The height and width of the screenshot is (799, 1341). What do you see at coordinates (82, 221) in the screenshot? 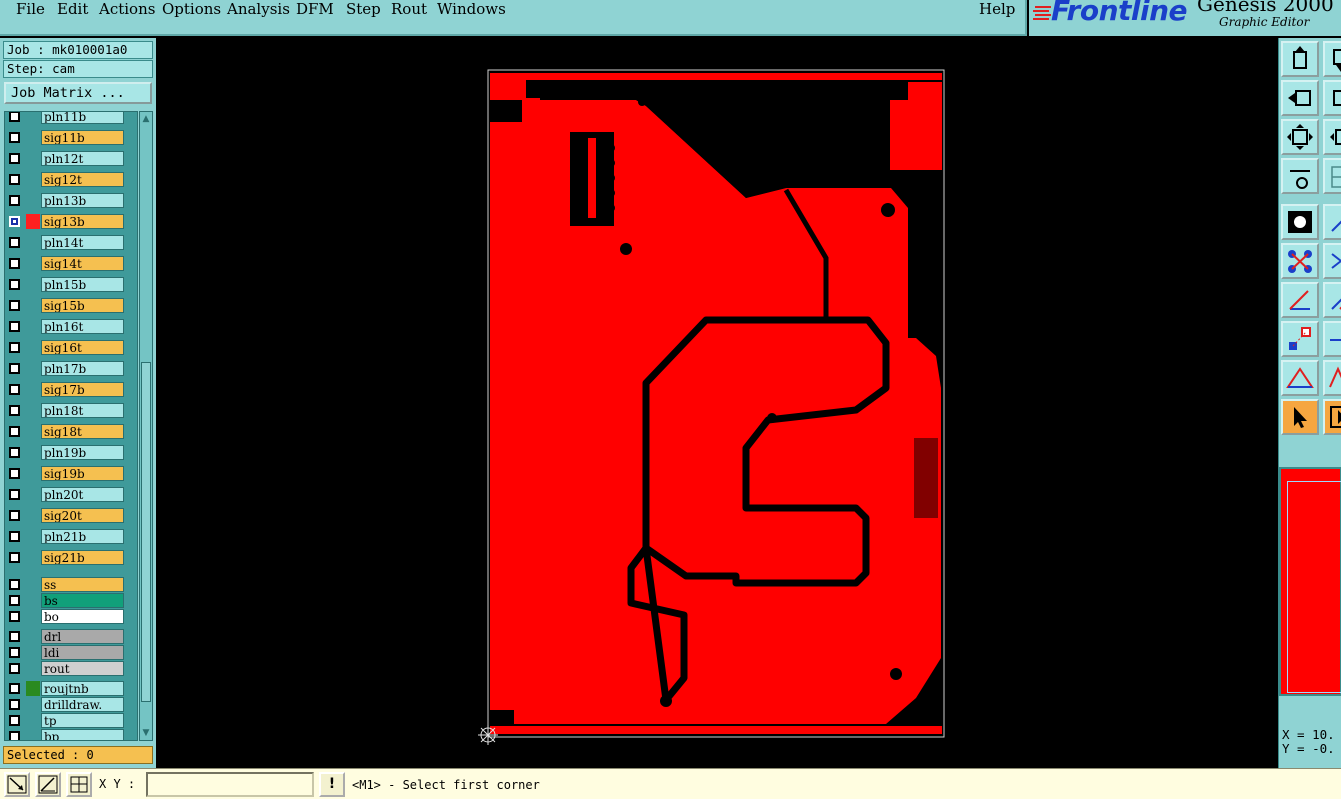
I see `layer-name: sig13b` at bounding box center [82, 221].